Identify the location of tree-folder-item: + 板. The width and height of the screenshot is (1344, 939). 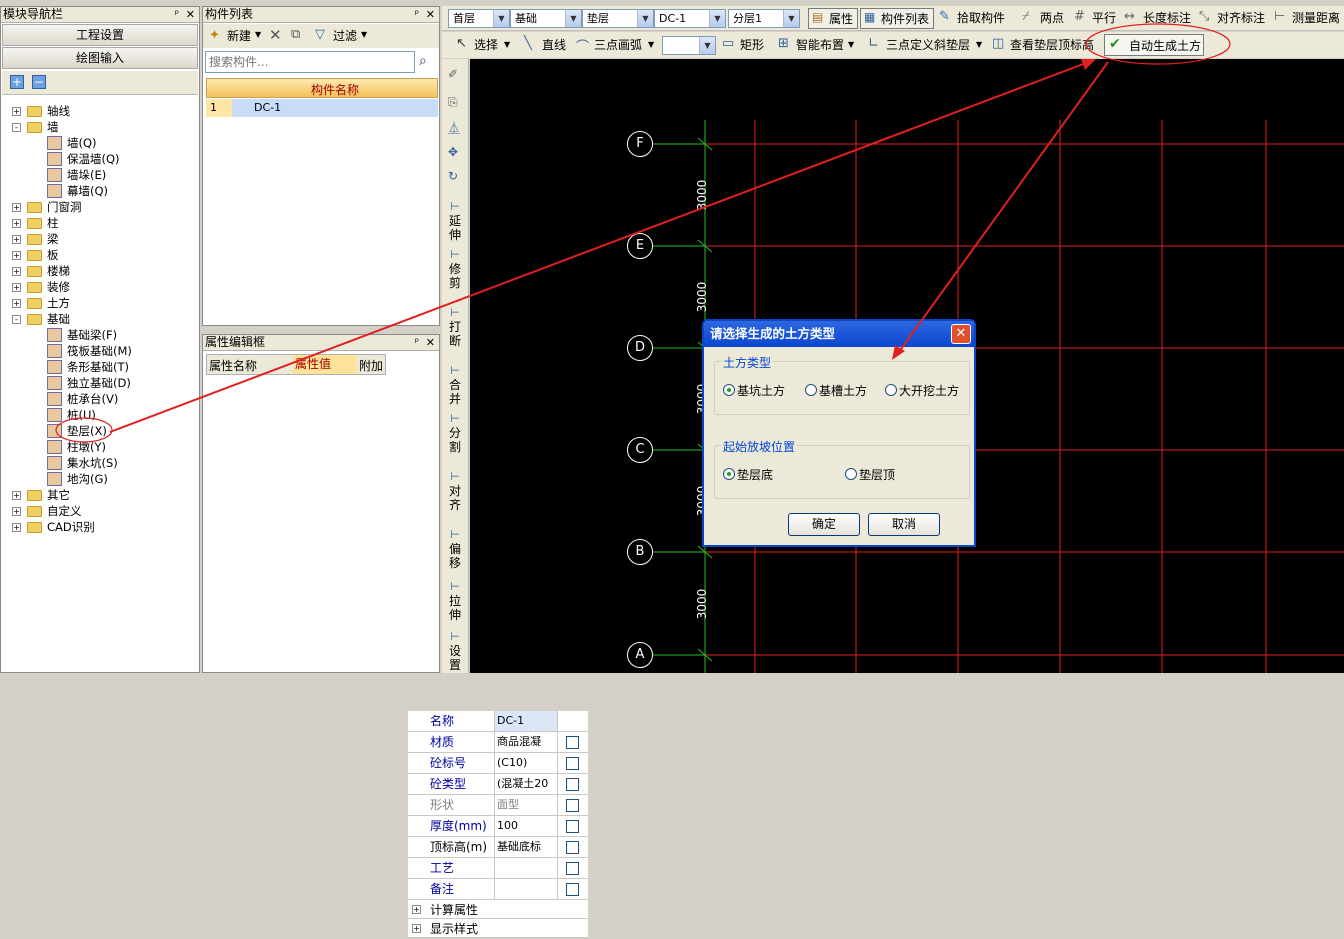
(98, 255).